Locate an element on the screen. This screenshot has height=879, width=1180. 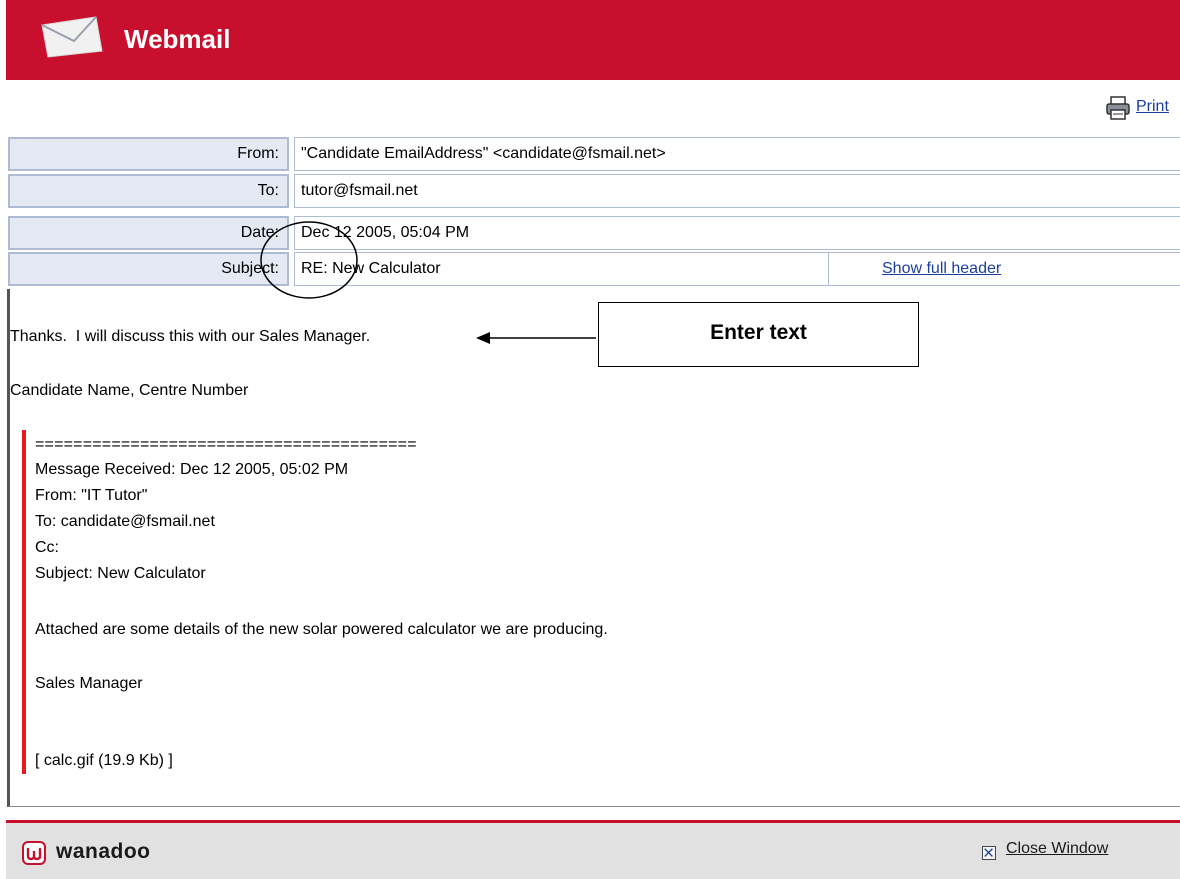
app-title: Webmail is located at coordinates (177, 39).